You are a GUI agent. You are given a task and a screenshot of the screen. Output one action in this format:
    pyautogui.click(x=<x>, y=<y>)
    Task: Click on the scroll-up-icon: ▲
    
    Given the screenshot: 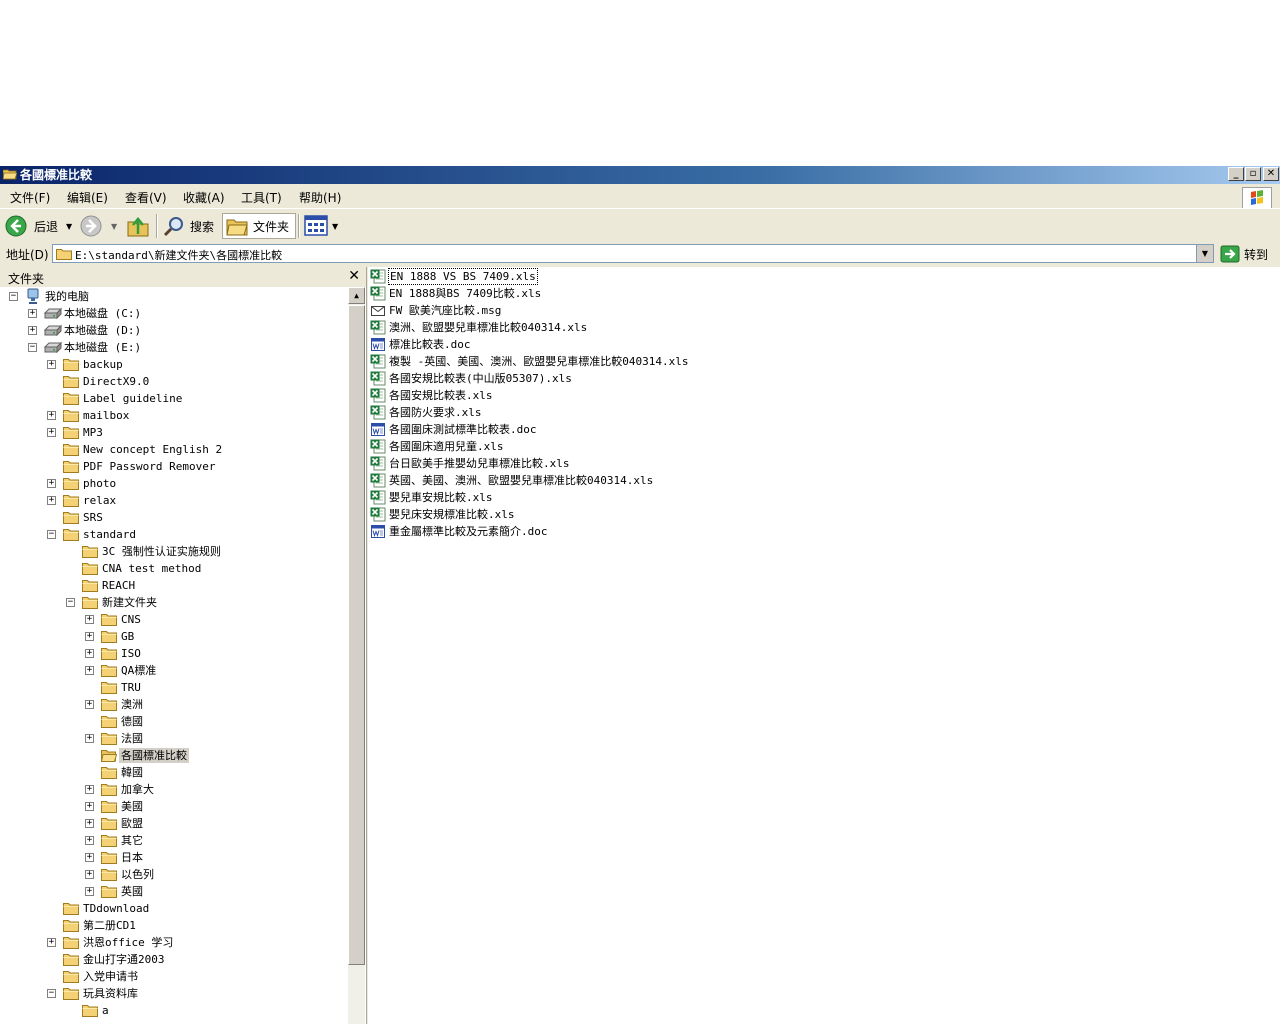 What is the action you would take?
    pyautogui.click(x=356, y=295)
    